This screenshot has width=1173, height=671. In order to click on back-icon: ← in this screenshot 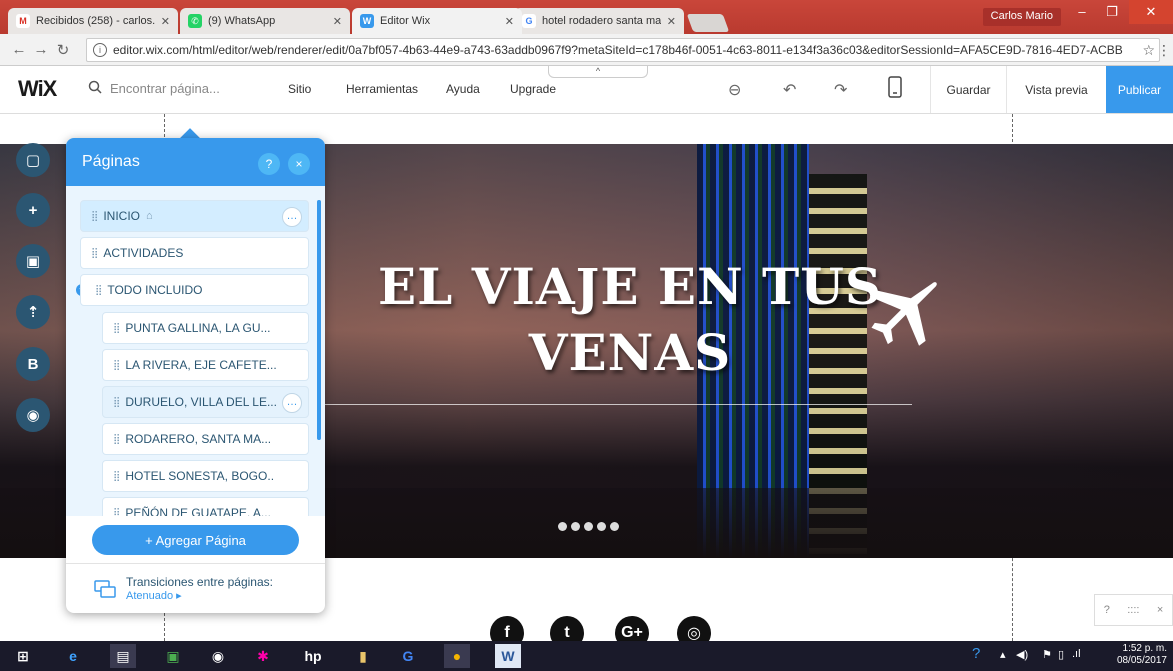, I will do `click(19, 49)`.